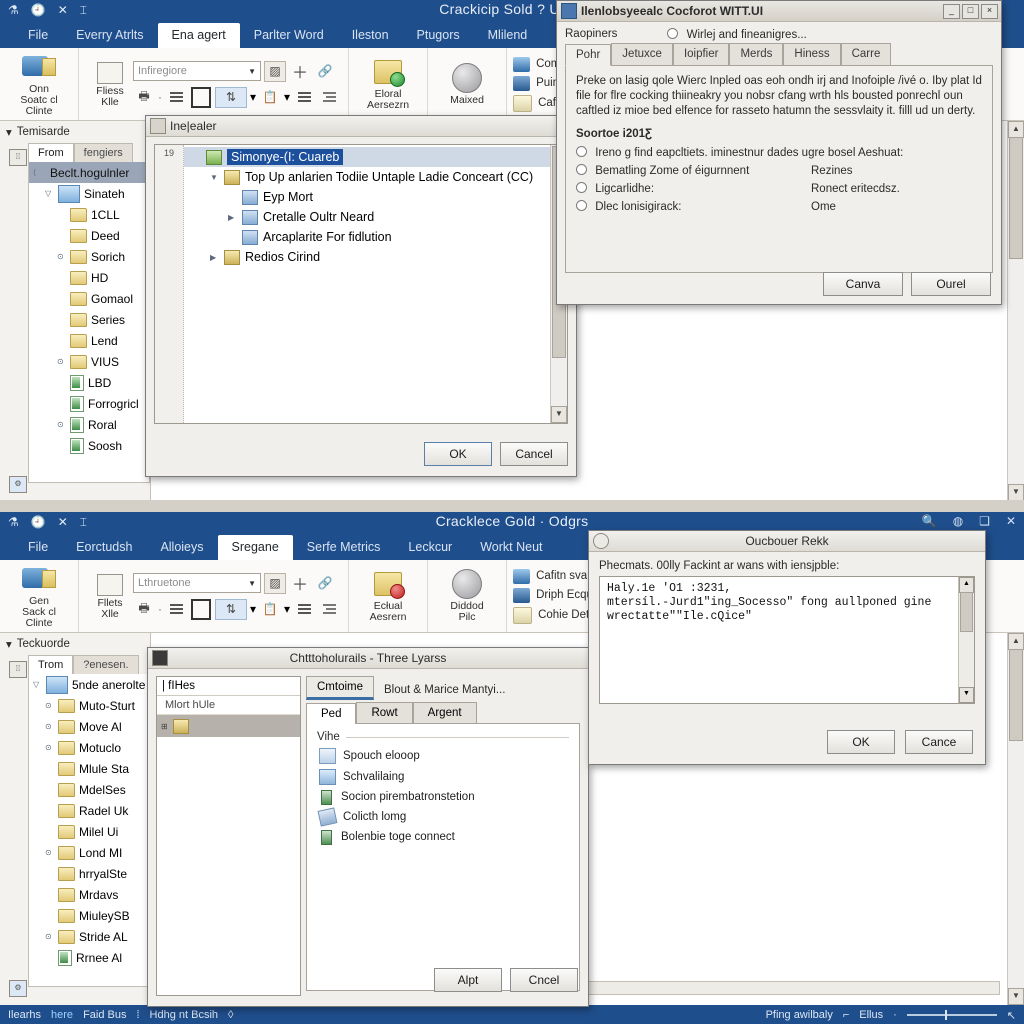 Image resolution: width=1024 pixels, height=1024 pixels. I want to click on chevron-down-icon-3: ▾, so click(287, 97).